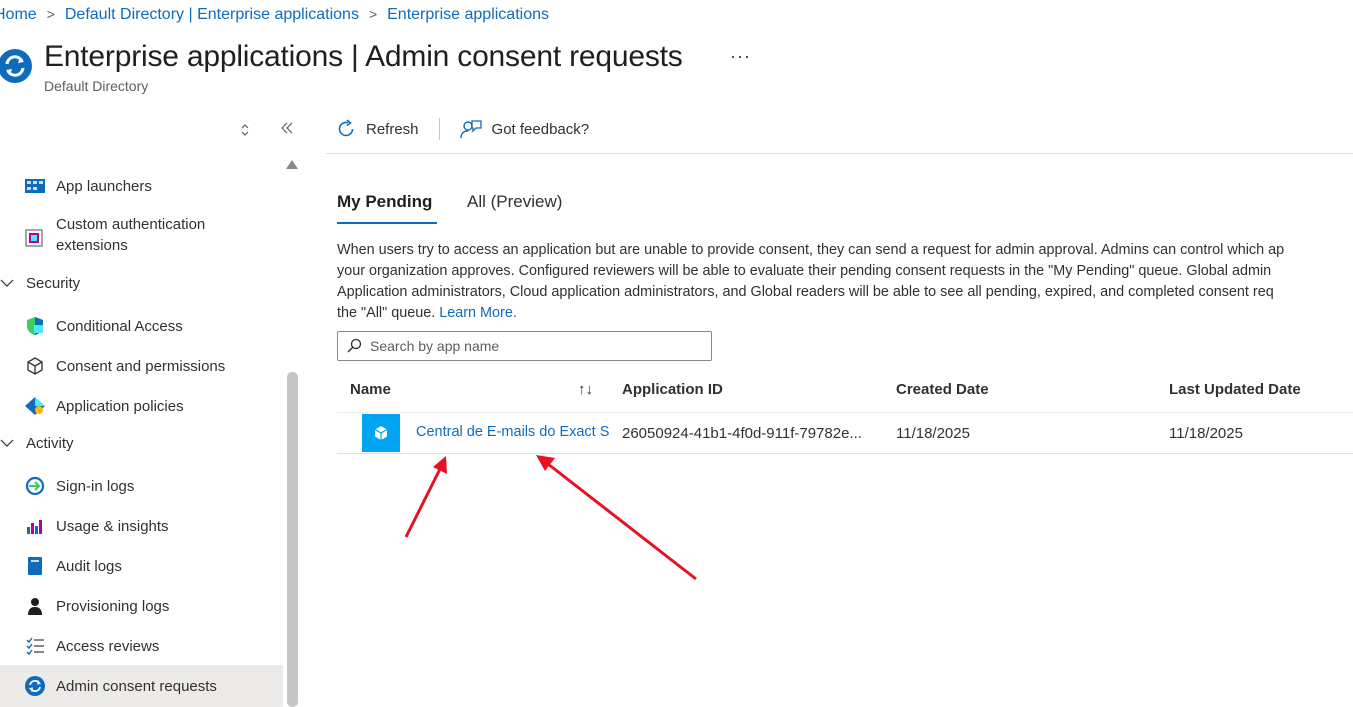 This screenshot has width=1353, height=707. Describe the element at coordinates (616, 518) in the screenshot. I see `annotation-arrow-right` at that location.